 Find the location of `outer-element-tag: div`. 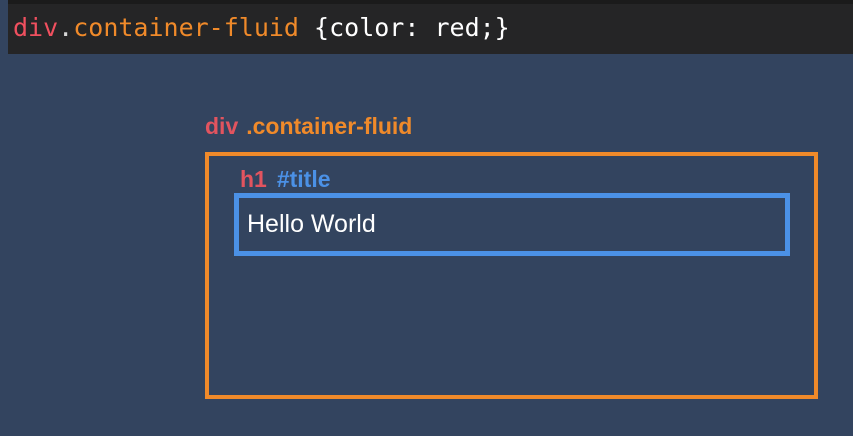

outer-element-tag: div is located at coordinates (222, 126).